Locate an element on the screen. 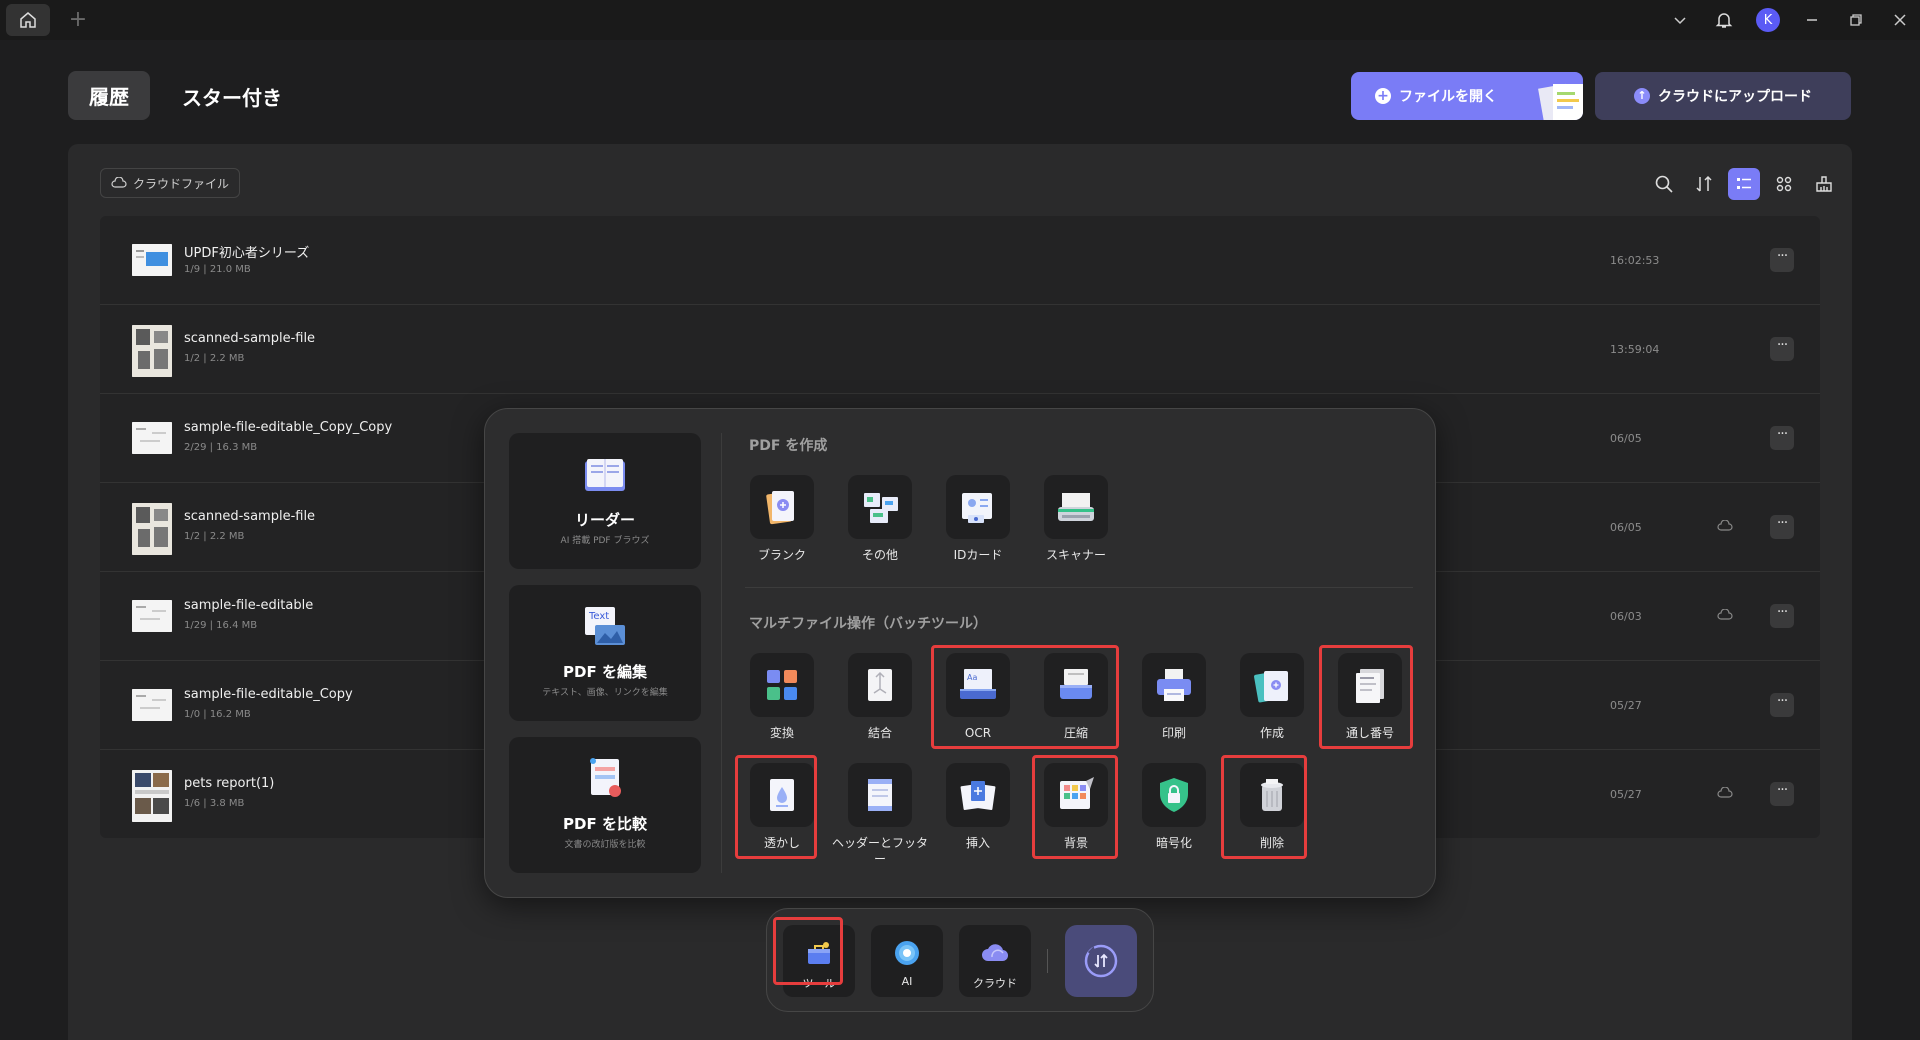 The height and width of the screenshot is (1040, 1920). file-meta: 1/2 | 2.2 MB is located at coordinates (214, 536).